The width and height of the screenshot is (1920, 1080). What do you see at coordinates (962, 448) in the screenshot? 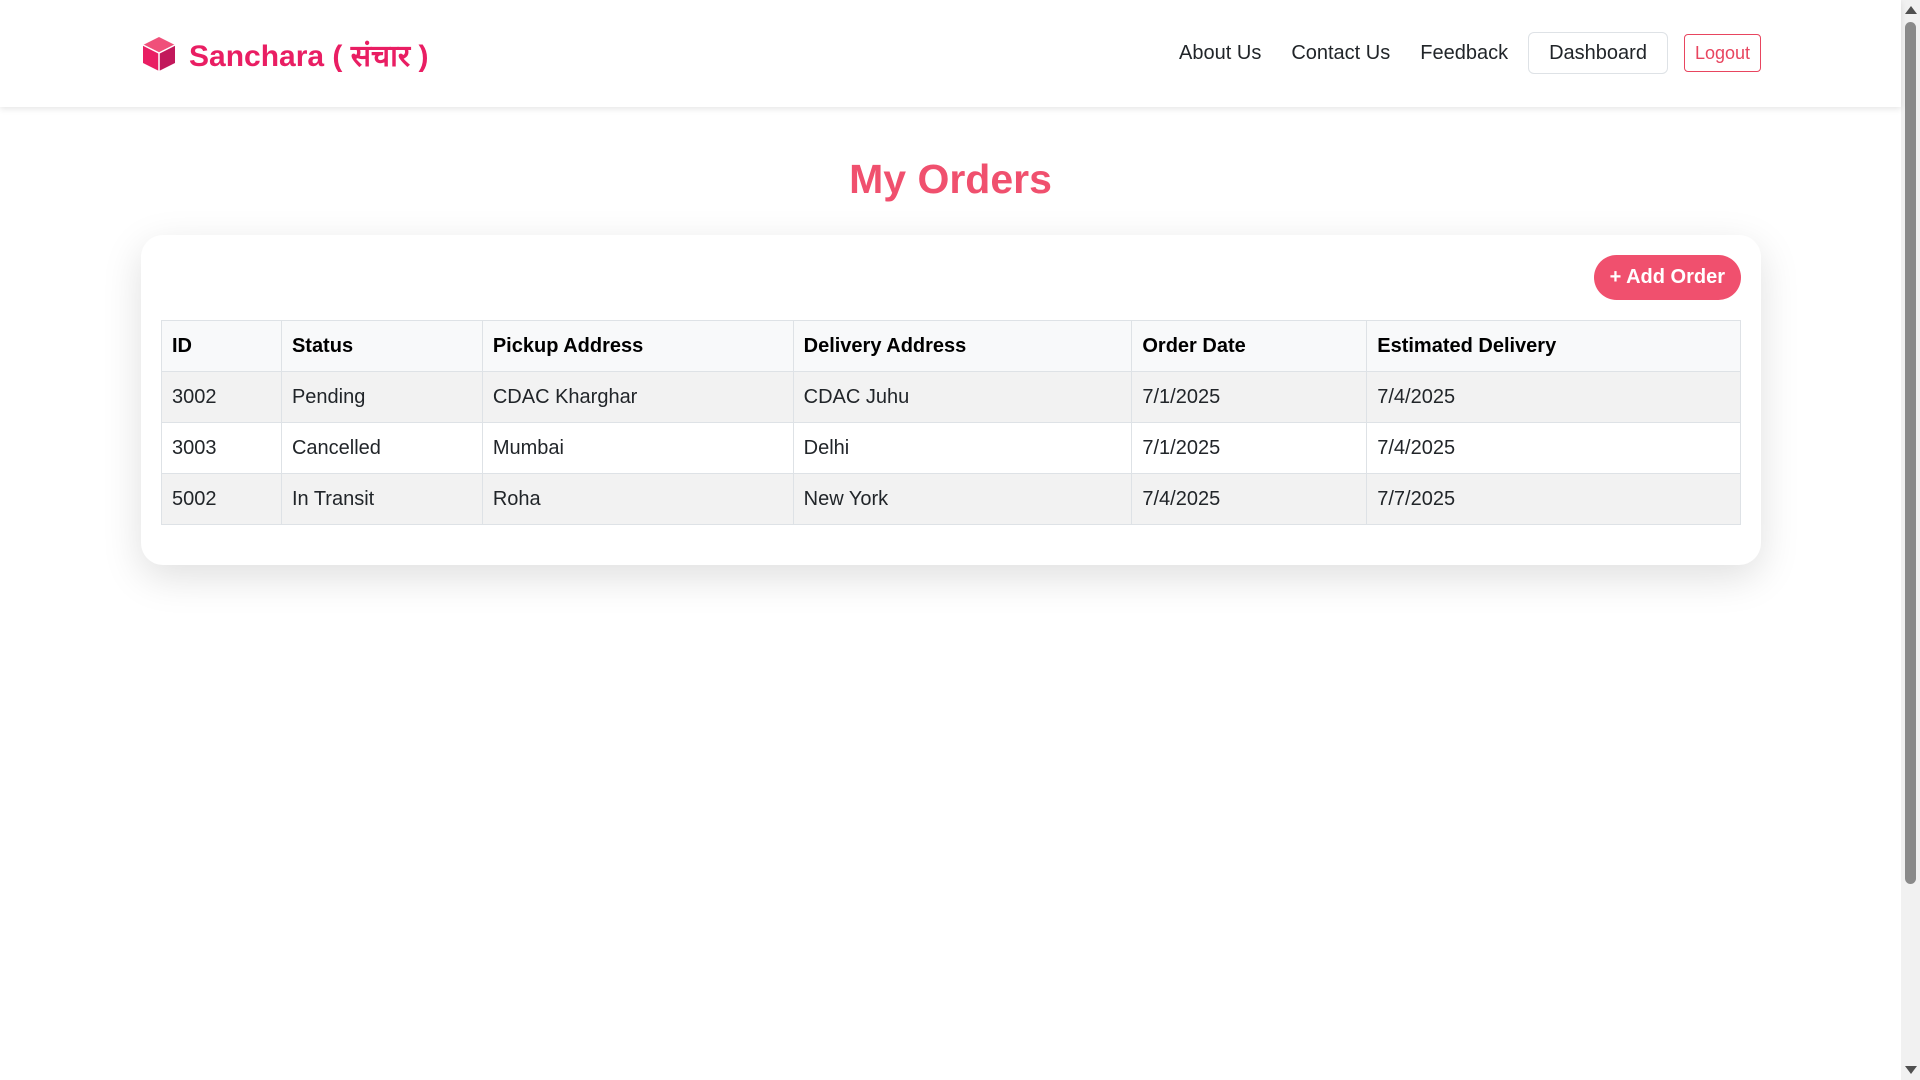
I see `cell-delivery-address: Delhi` at bounding box center [962, 448].